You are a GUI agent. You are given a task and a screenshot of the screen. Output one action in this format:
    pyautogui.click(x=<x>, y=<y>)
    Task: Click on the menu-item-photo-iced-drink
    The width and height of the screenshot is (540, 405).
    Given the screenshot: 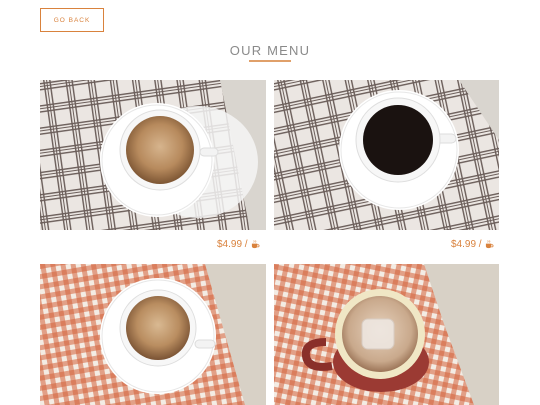 What is the action you would take?
    pyautogui.click(x=386, y=334)
    